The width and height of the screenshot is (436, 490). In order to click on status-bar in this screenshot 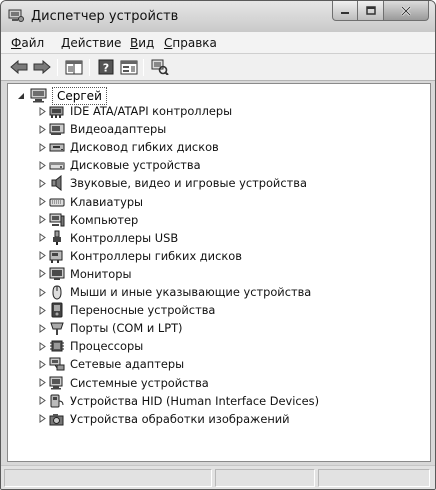, I will do `click(218, 477)`.